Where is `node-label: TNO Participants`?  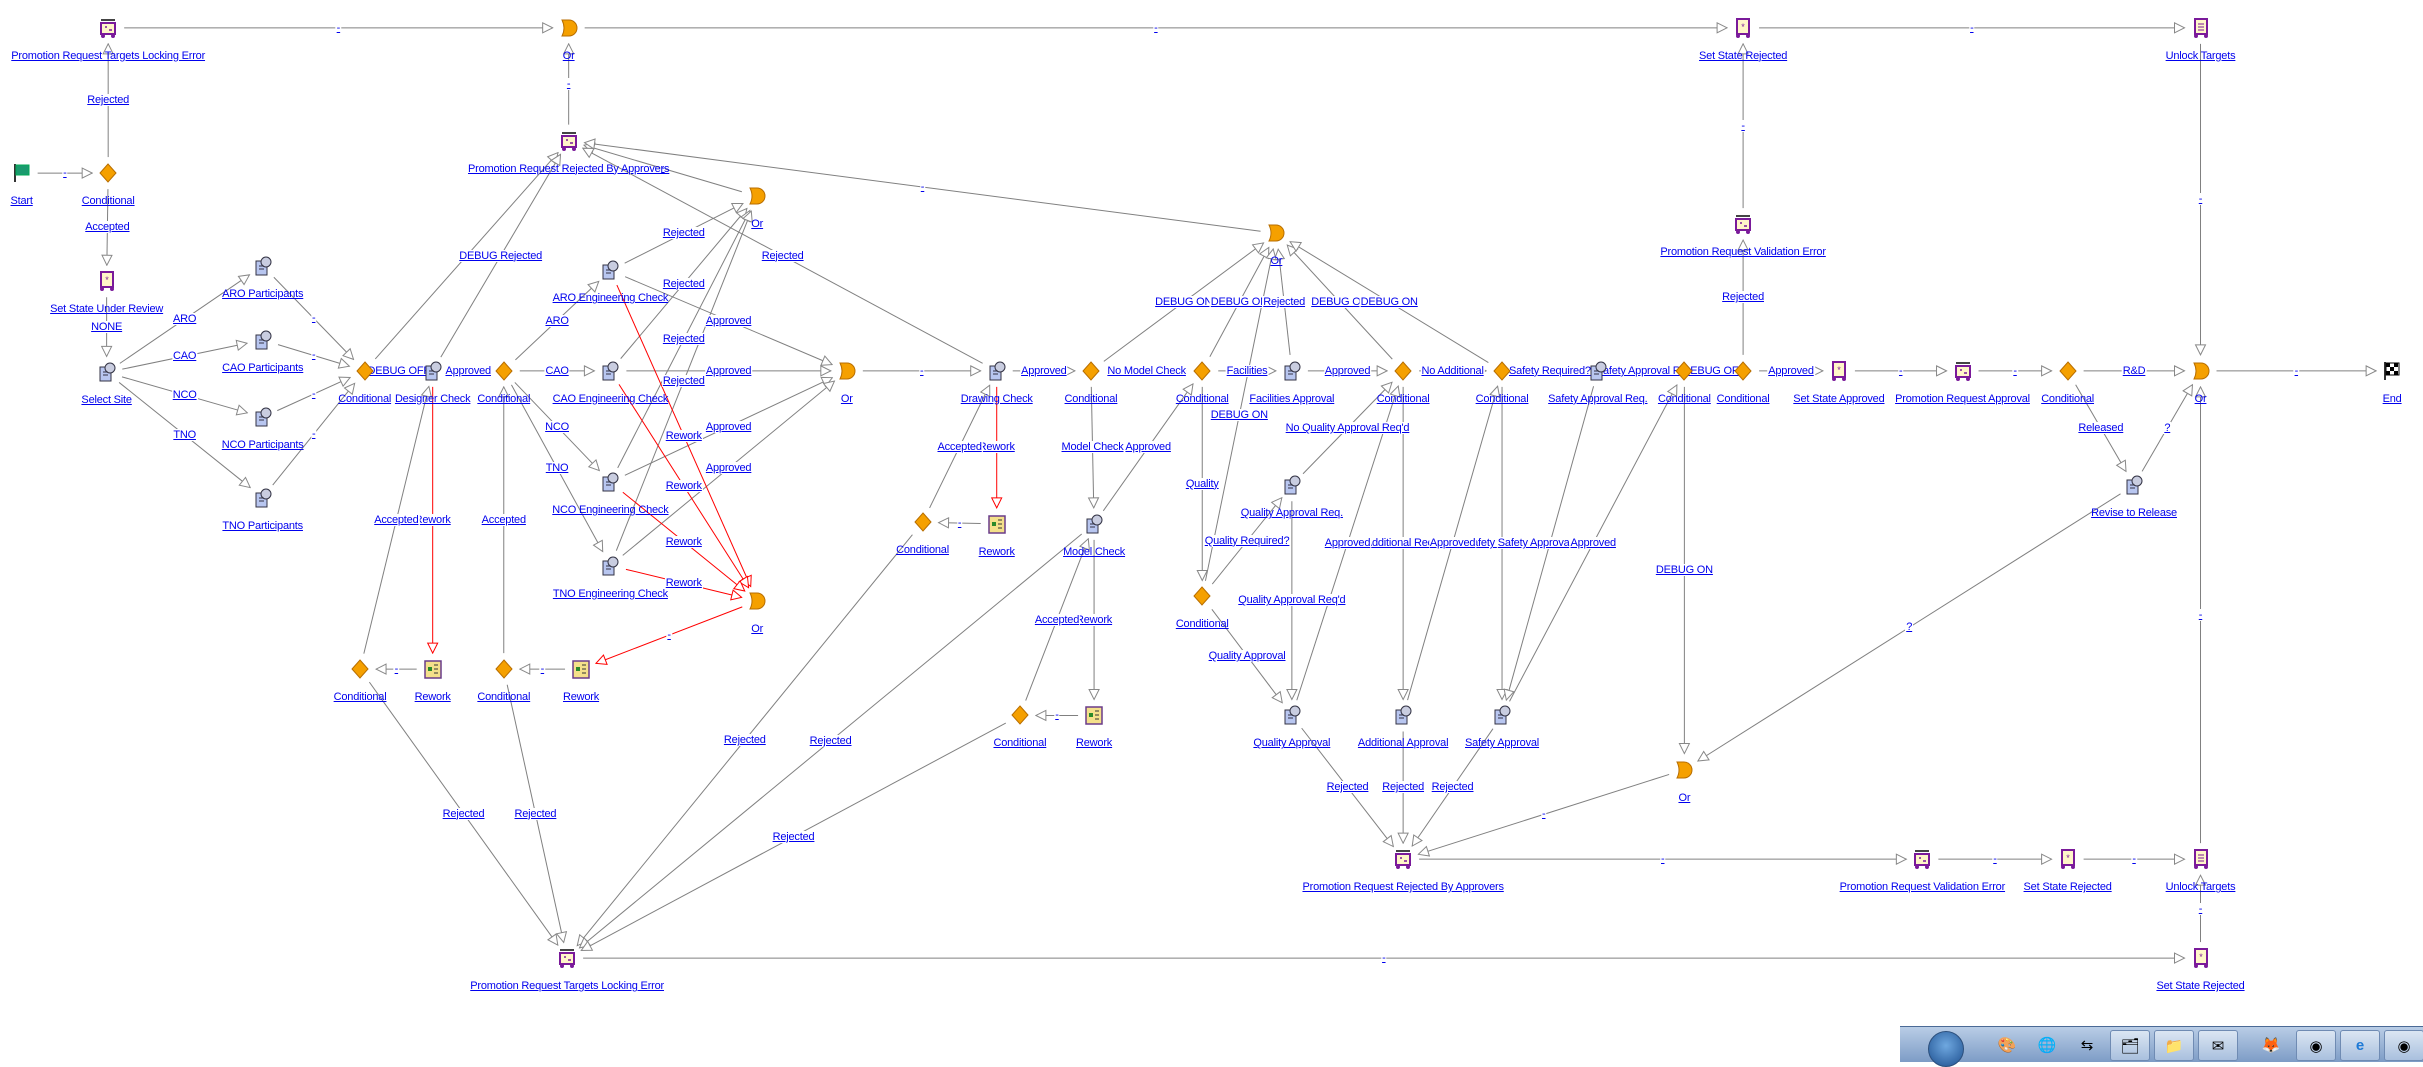 node-label: TNO Participants is located at coordinates (262, 526).